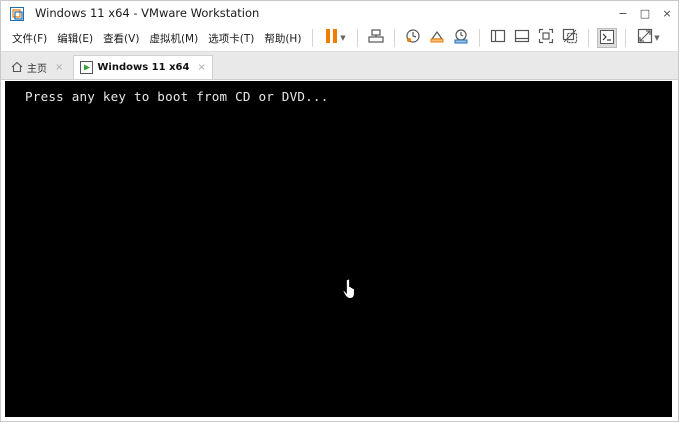  I want to click on stretch-guest-button: ▼, so click(648, 38).